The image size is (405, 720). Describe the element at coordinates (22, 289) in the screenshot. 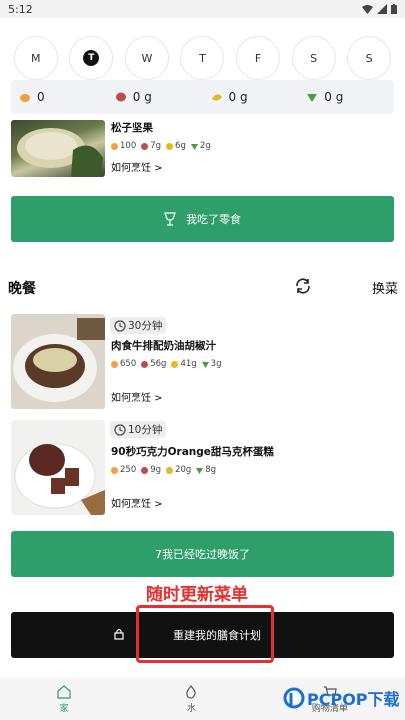

I see `meal-title: 晚餐` at that location.